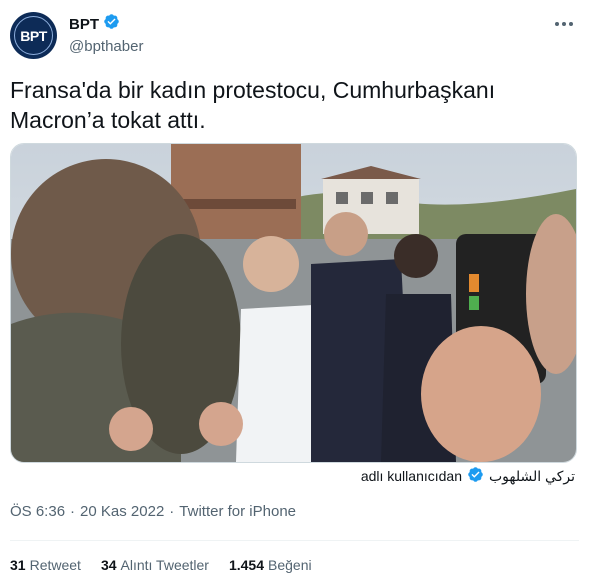 This screenshot has width=589, height=579. I want to click on quote-tweet-stat: 34 Alıntı Tweetler, so click(155, 565).